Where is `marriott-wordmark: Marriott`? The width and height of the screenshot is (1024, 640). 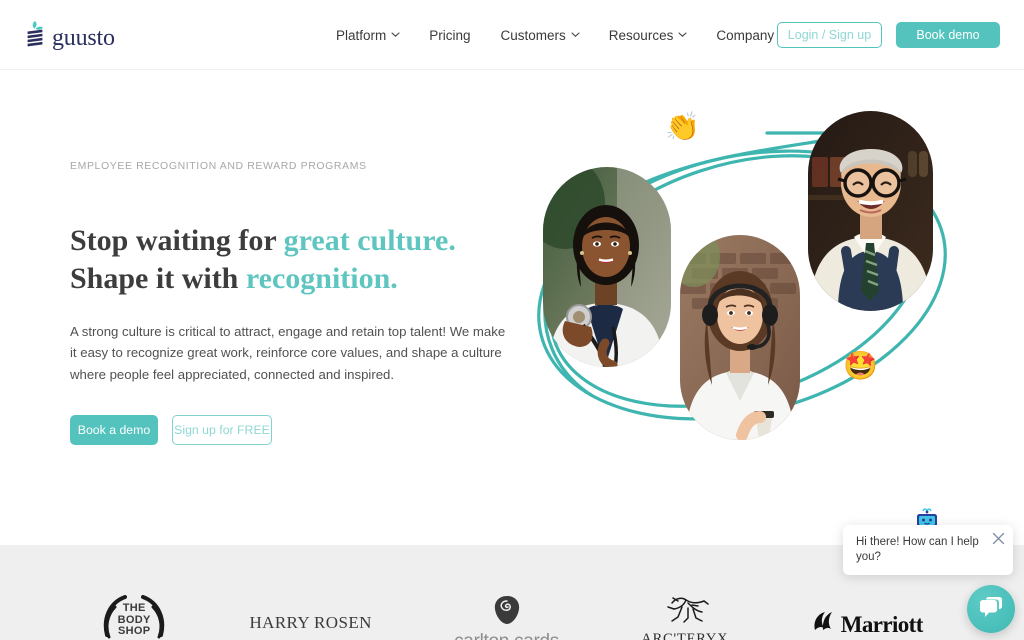
marriott-wordmark: Marriott is located at coordinates (882, 624).